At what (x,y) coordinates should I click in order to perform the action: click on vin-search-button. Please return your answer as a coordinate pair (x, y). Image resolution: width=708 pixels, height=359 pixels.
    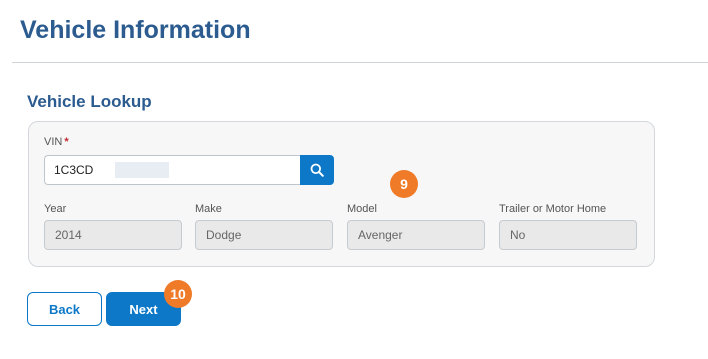
    Looking at the image, I should click on (317, 170).